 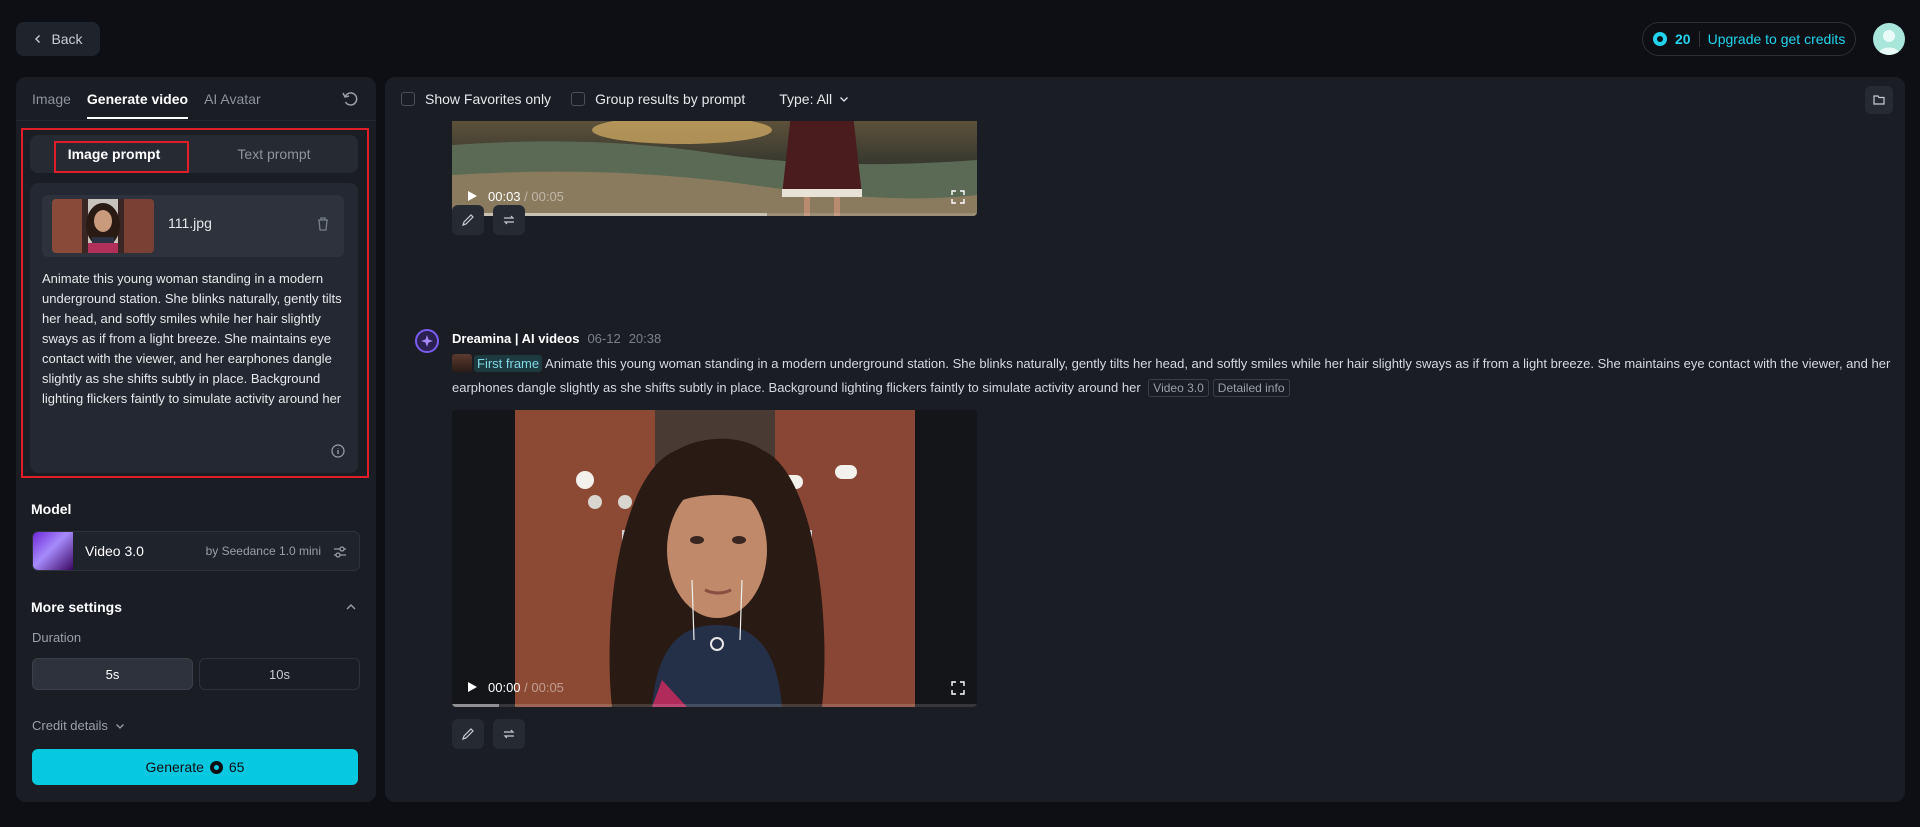 I want to click on tab-generate-video: Generate video, so click(x=137, y=99).